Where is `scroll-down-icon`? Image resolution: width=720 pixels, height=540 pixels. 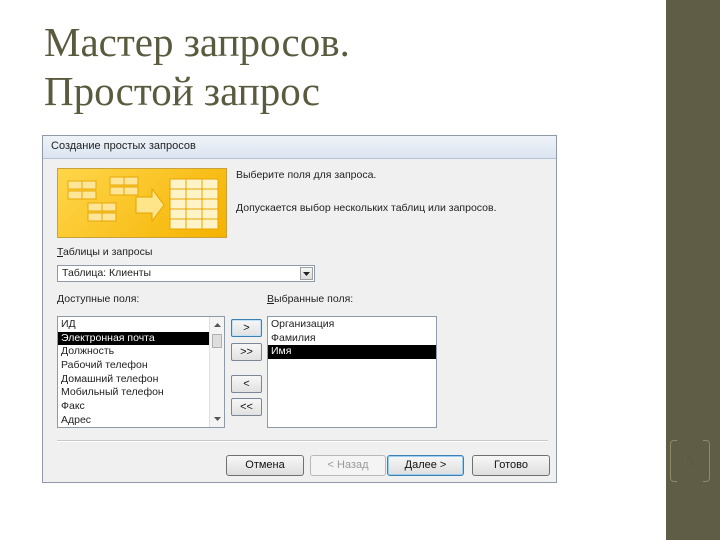
scroll-down-icon is located at coordinates (217, 419).